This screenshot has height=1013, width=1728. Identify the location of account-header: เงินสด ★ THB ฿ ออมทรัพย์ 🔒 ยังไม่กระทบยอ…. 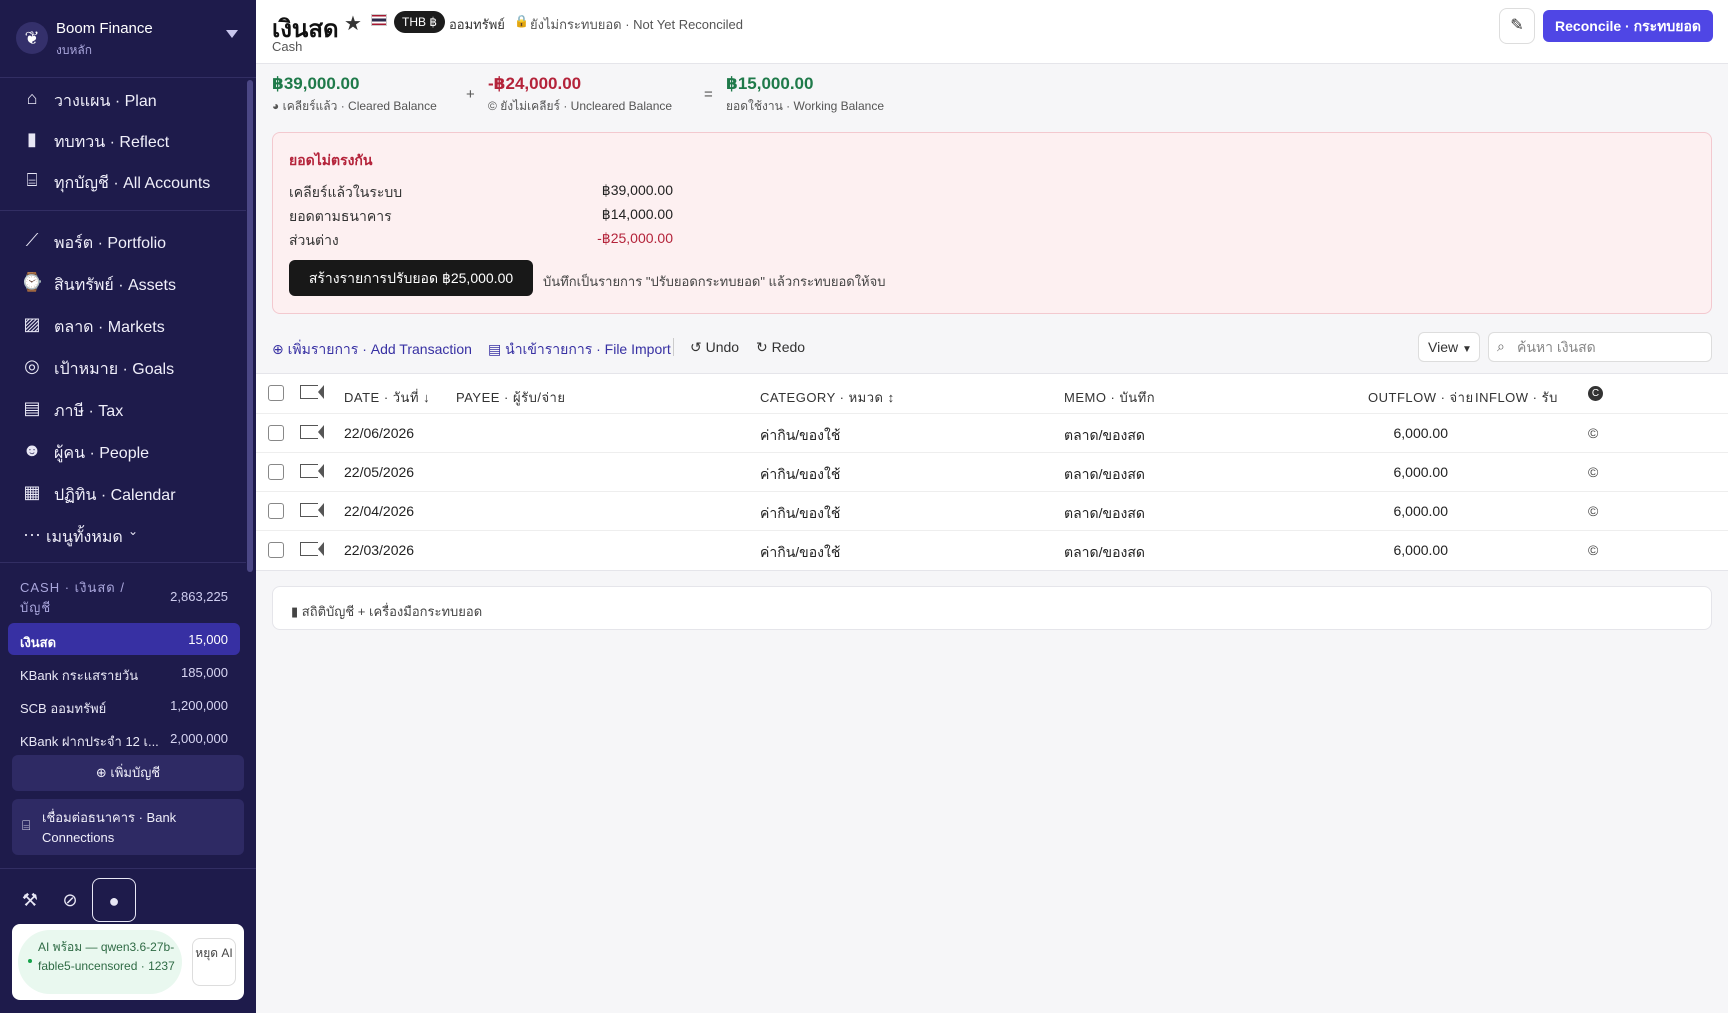
(992, 32).